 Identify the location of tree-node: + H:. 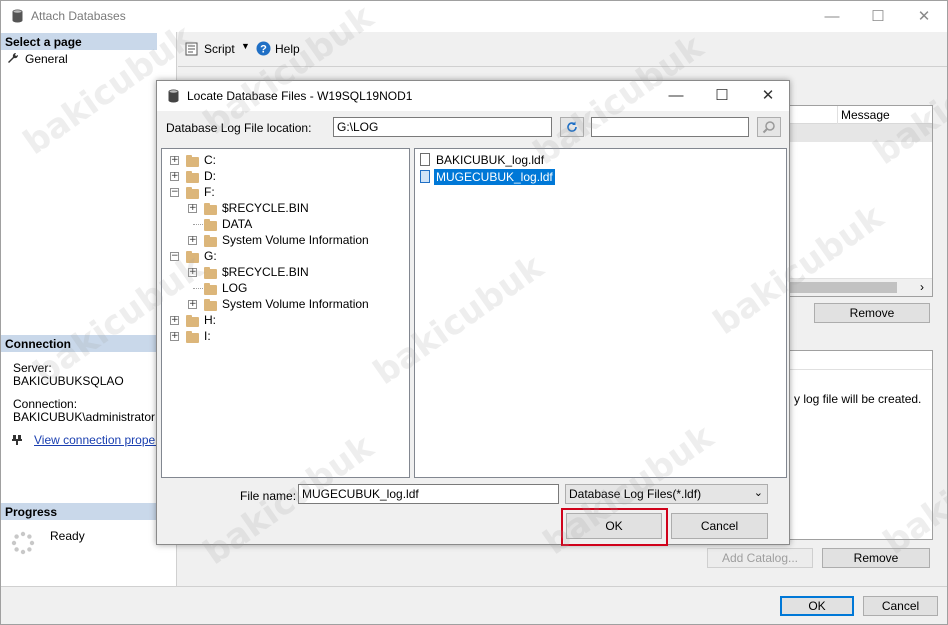
(284, 320).